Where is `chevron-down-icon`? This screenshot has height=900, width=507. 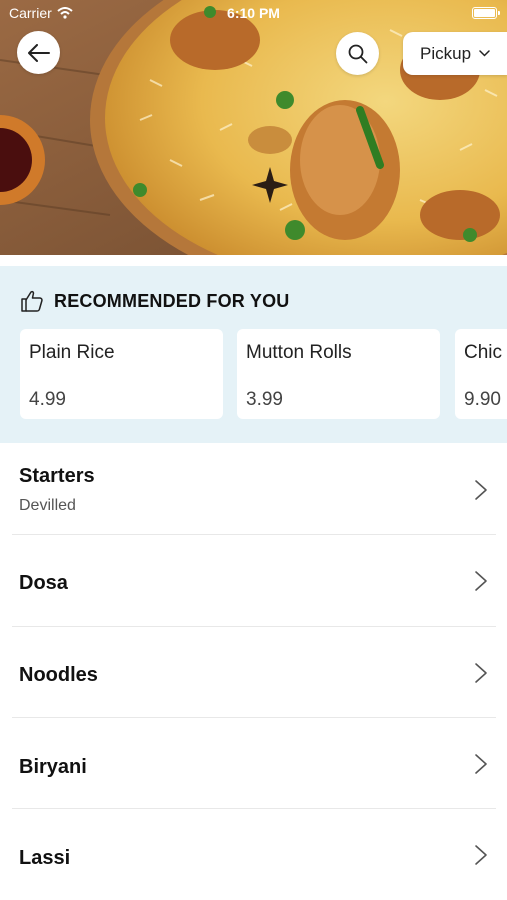
chevron-down-icon is located at coordinates (484, 53).